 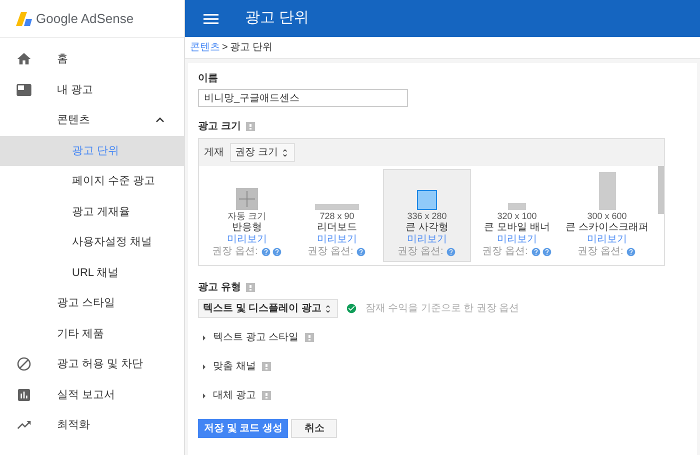 I want to click on sidebar-item: 기타 제품, so click(x=92, y=333).